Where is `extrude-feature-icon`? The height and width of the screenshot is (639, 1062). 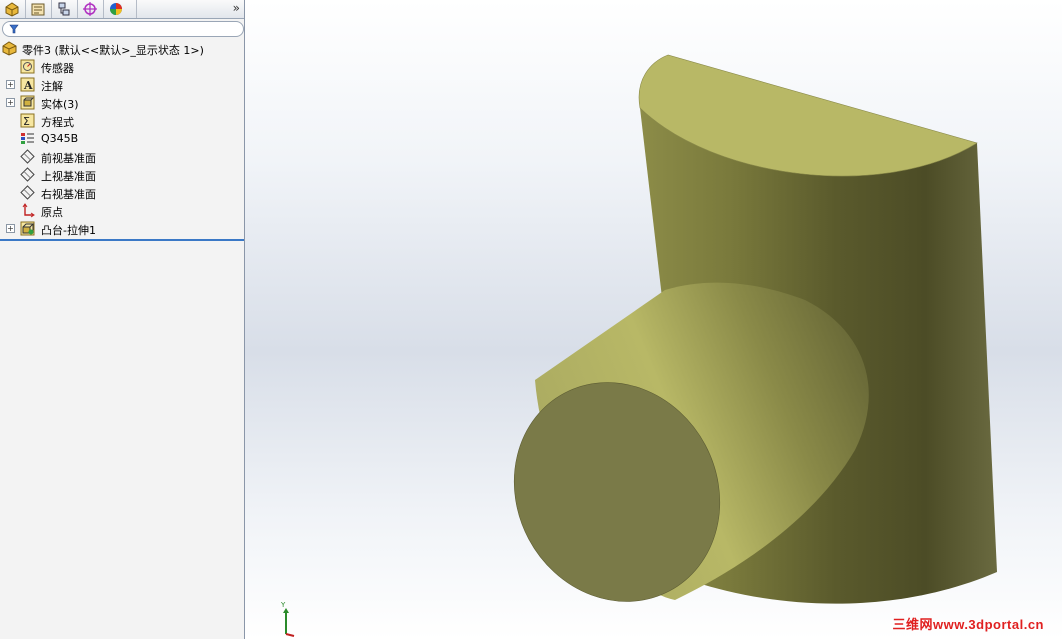 extrude-feature-icon is located at coordinates (27, 228).